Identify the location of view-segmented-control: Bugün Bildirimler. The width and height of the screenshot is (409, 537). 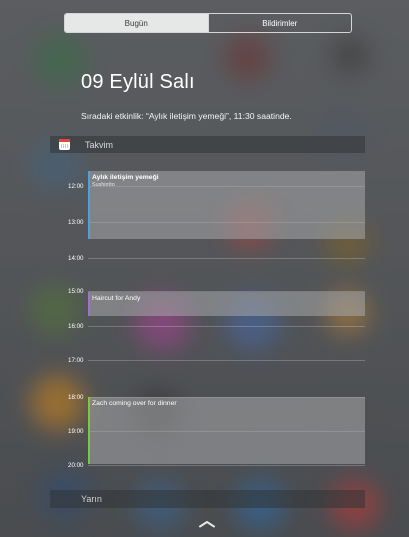
(208, 23).